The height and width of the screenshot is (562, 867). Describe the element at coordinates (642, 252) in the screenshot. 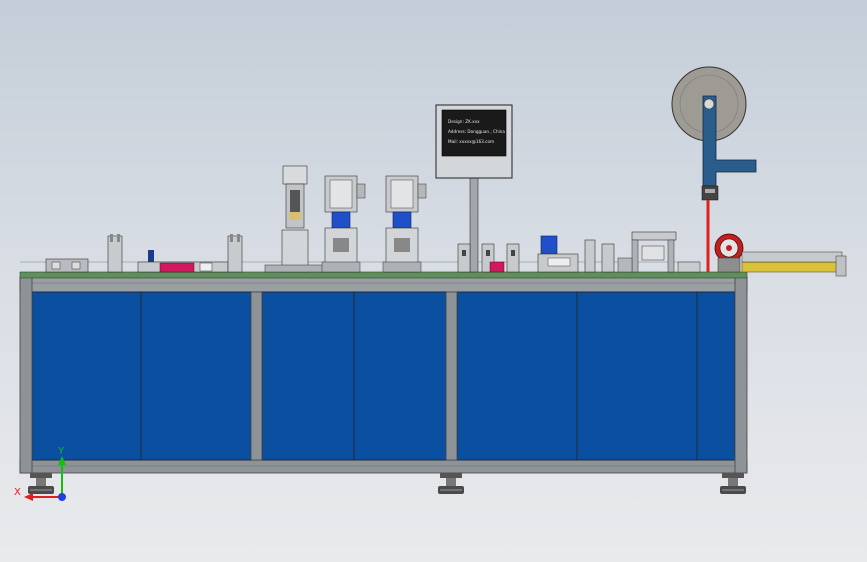

I see `assembly-station` at that location.